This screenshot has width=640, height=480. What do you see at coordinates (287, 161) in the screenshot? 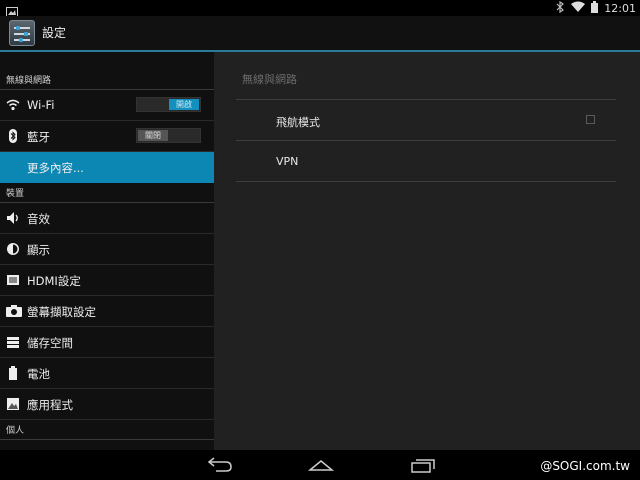
I see `vpn-item: VPN` at bounding box center [287, 161].